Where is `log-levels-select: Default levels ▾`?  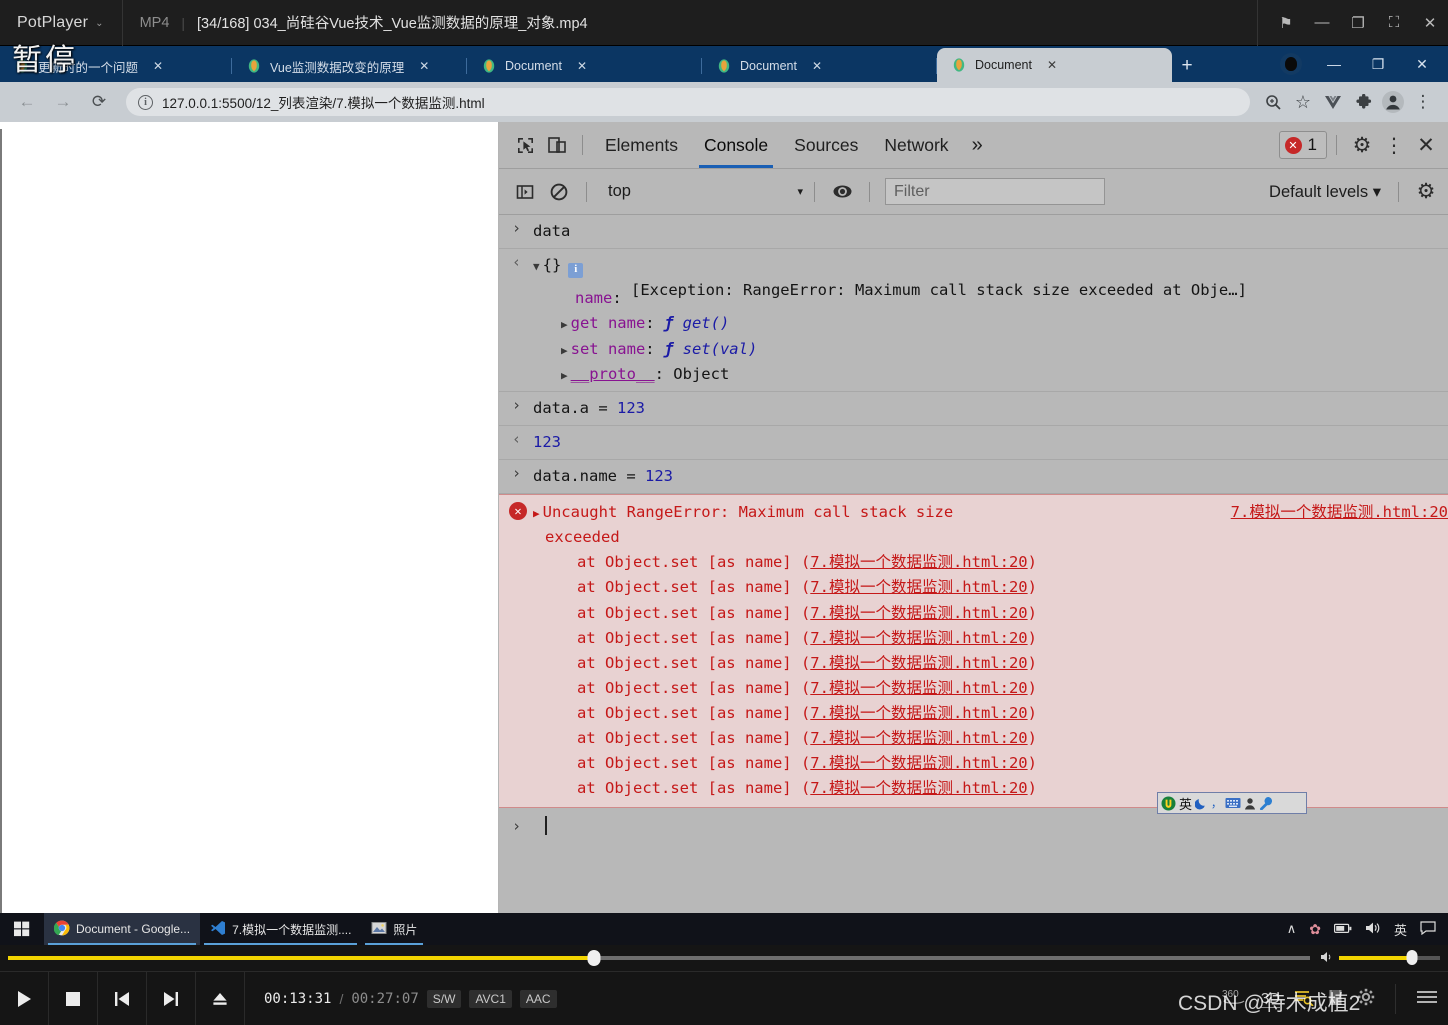
log-levels-select: Default levels ▾ is located at coordinates (1328, 192).